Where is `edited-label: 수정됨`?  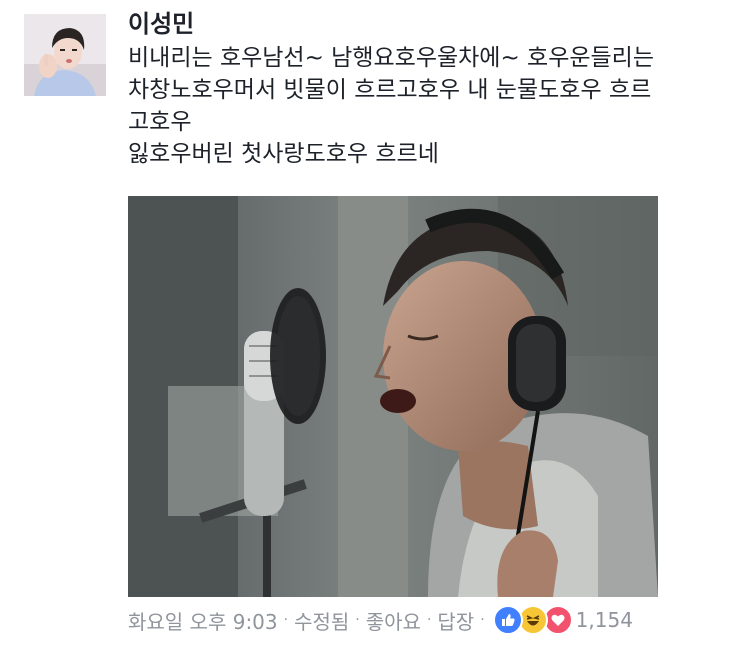
edited-label: 수정됨 is located at coordinates (321, 620).